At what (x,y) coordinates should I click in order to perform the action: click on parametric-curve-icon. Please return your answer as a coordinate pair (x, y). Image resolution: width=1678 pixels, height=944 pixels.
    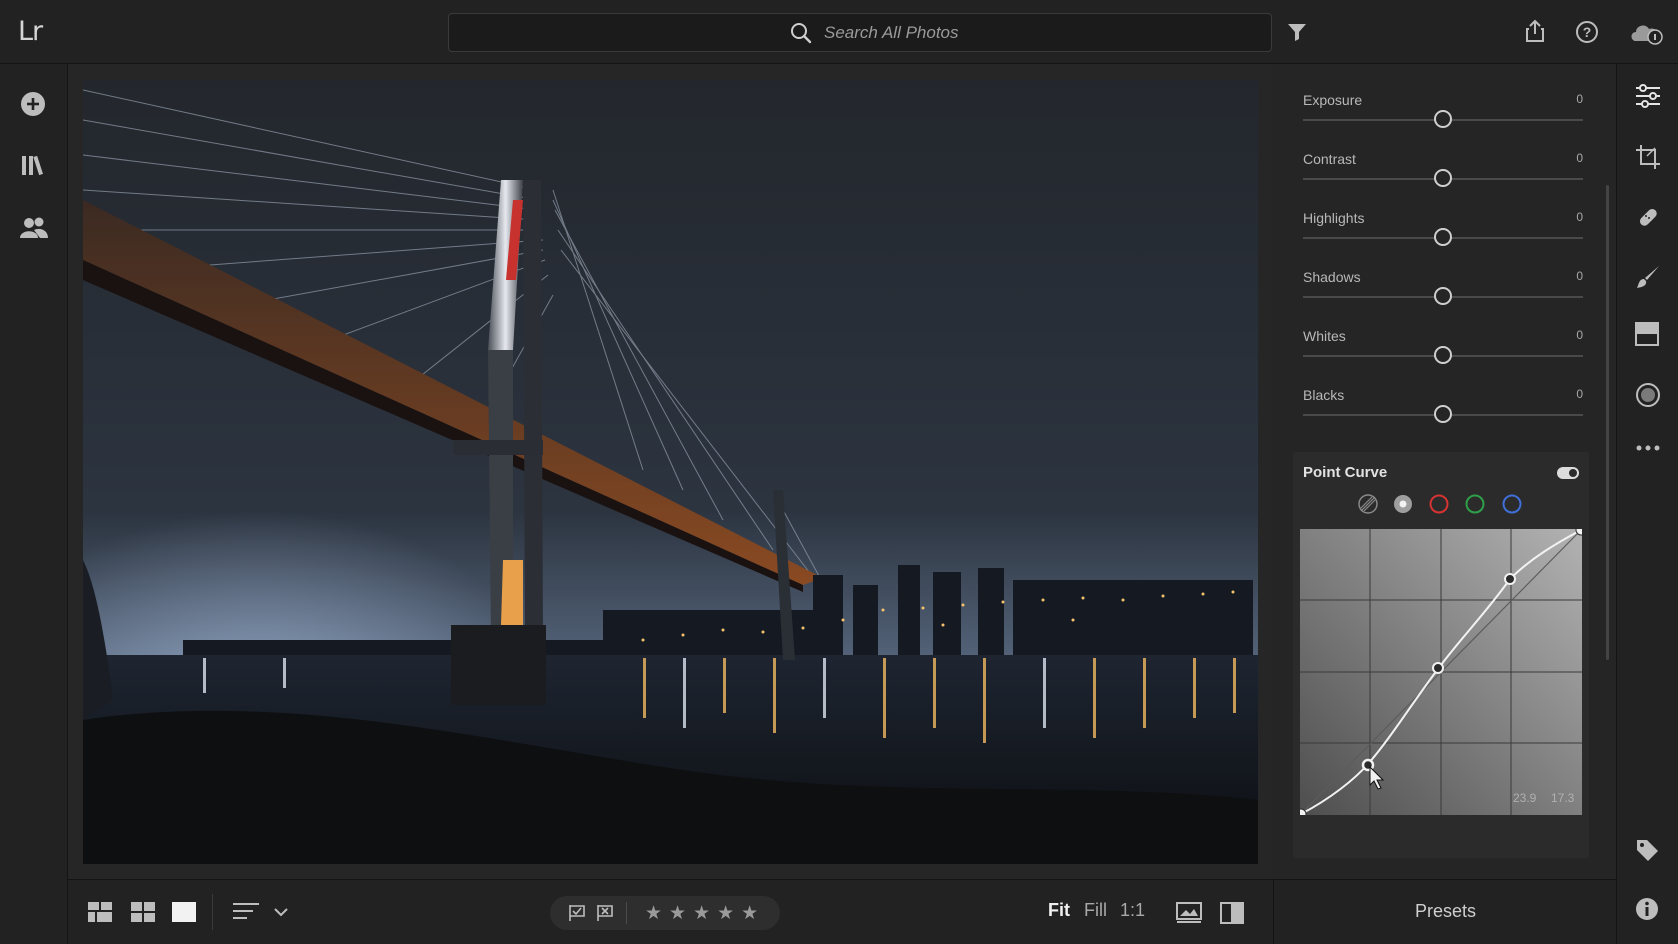
    Looking at the image, I should click on (1368, 504).